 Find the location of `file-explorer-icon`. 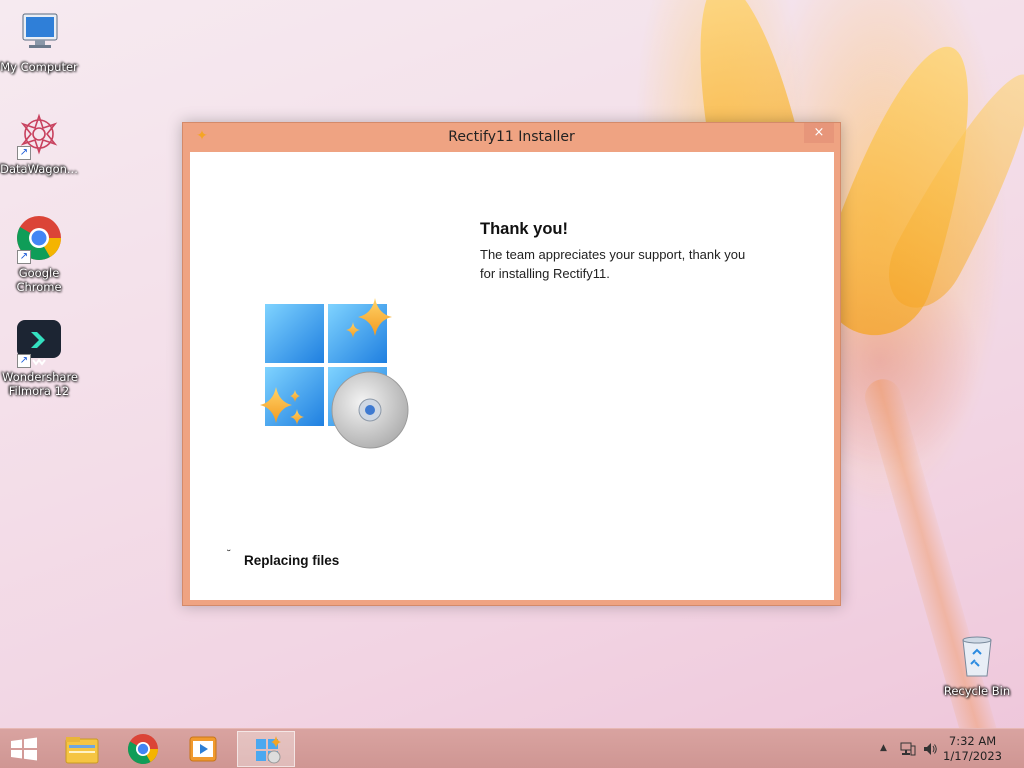

file-explorer-icon is located at coordinates (82, 750).